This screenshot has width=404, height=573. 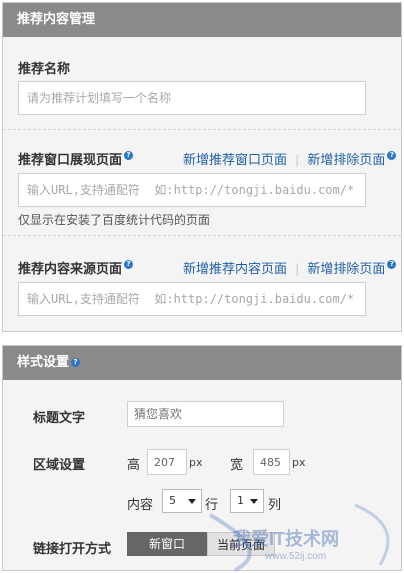 What do you see at coordinates (59, 465) in the screenshot?
I see `area-settings-label: 区域设置` at bounding box center [59, 465].